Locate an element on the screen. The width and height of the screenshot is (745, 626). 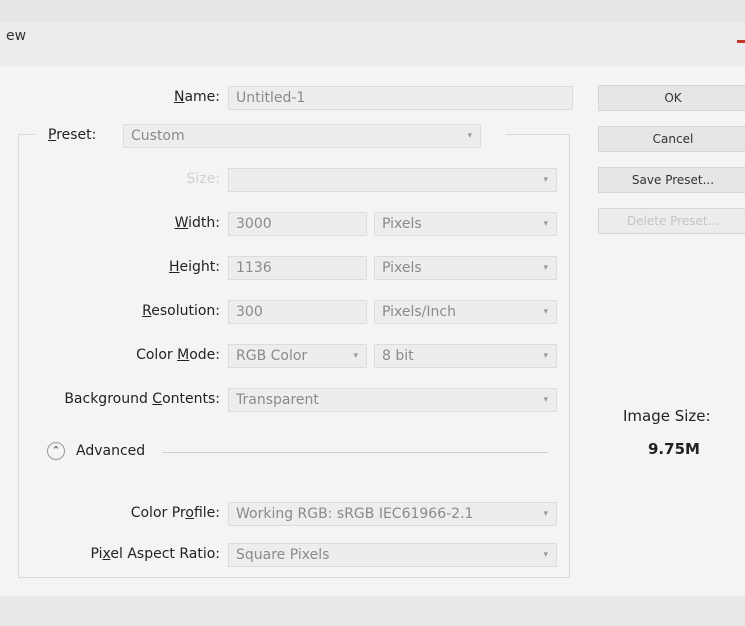
color-profile-label: Color Profile: is located at coordinates (175, 513).